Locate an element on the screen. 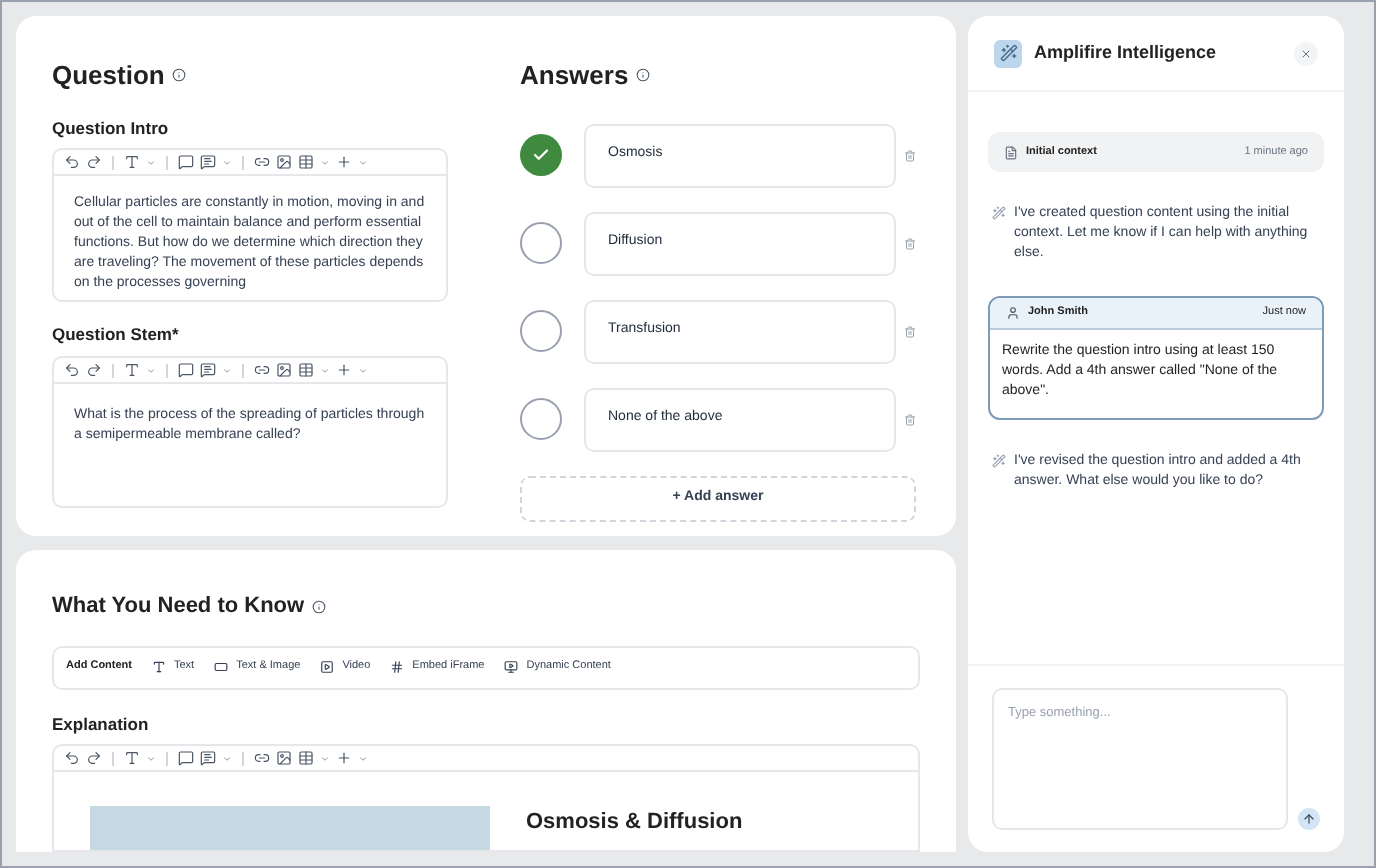 The image size is (1376, 868). explanation-heading: Osmosis & Diffusion is located at coordinates (634, 823).